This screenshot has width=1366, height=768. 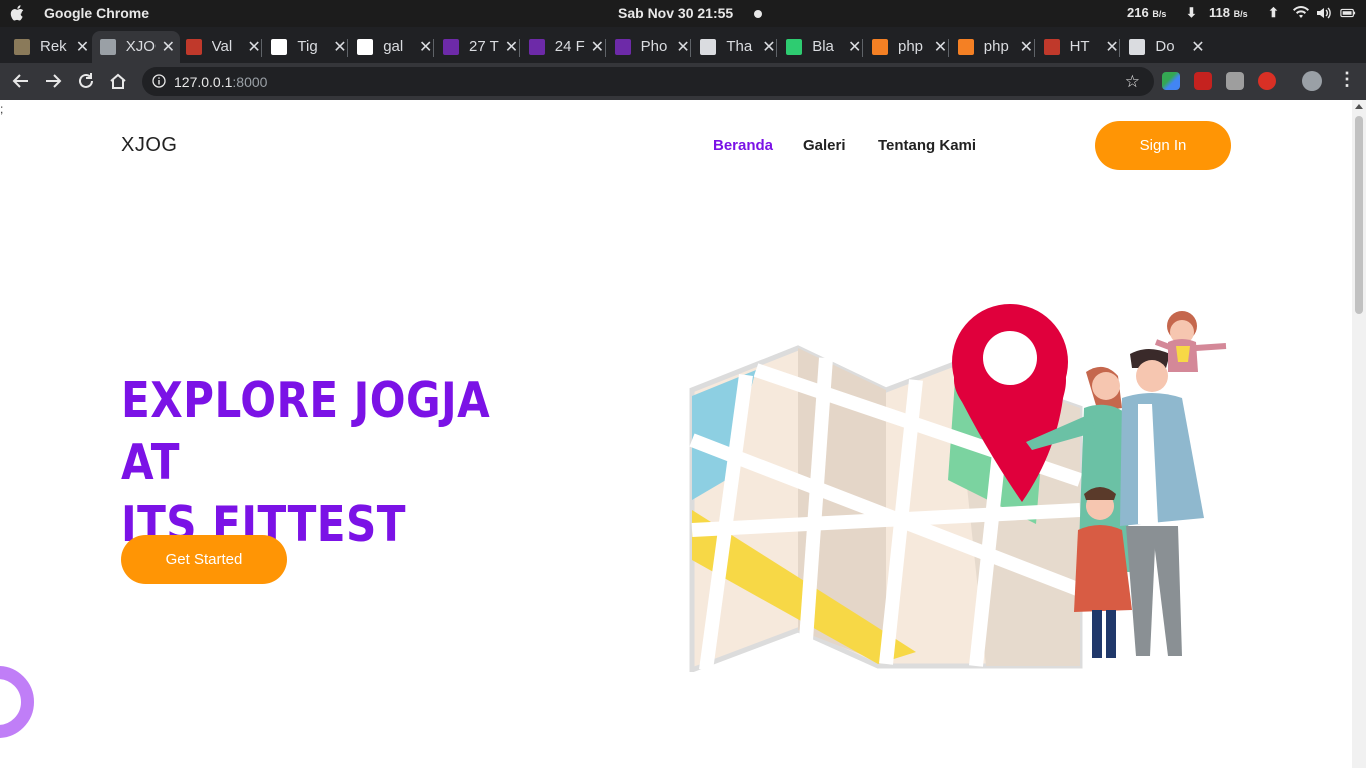 What do you see at coordinates (824, 145) in the screenshot?
I see `nav-link-galeri: Galeri` at bounding box center [824, 145].